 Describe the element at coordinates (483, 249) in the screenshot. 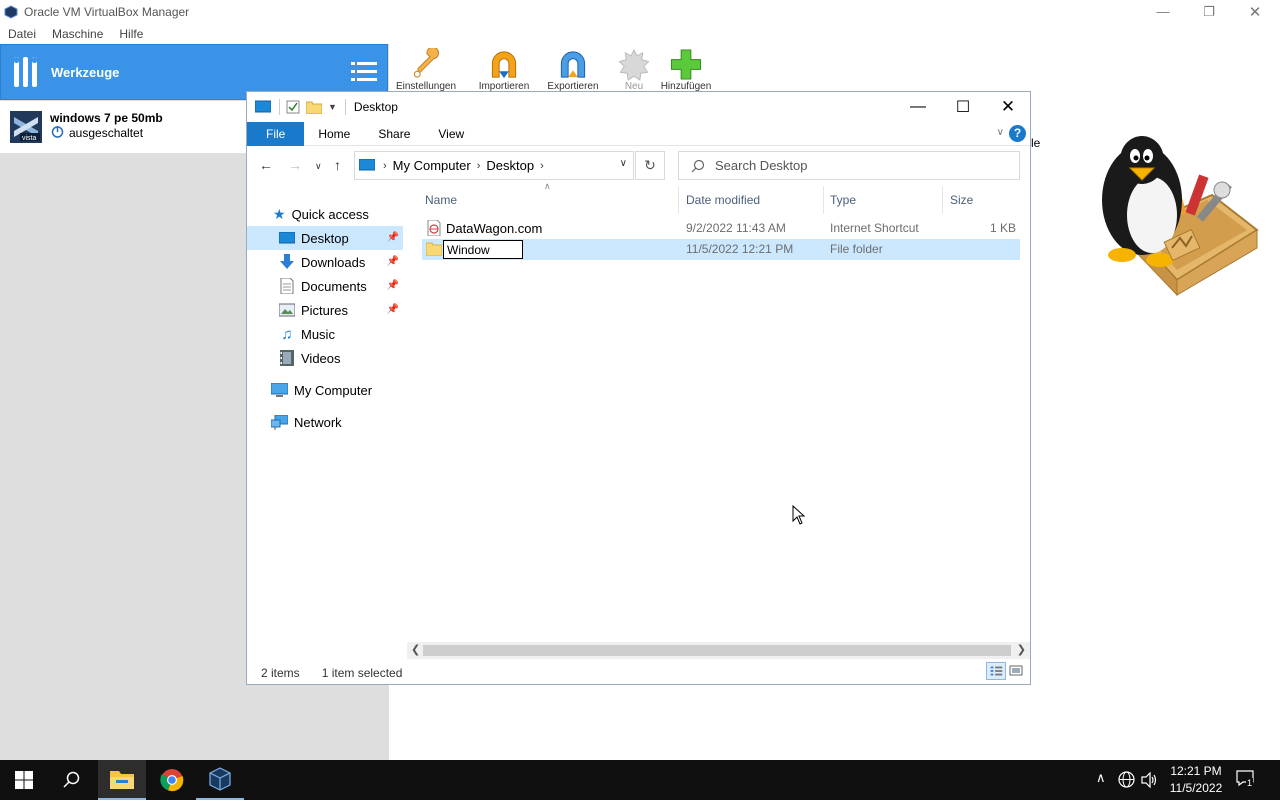

I see `rename-input` at that location.